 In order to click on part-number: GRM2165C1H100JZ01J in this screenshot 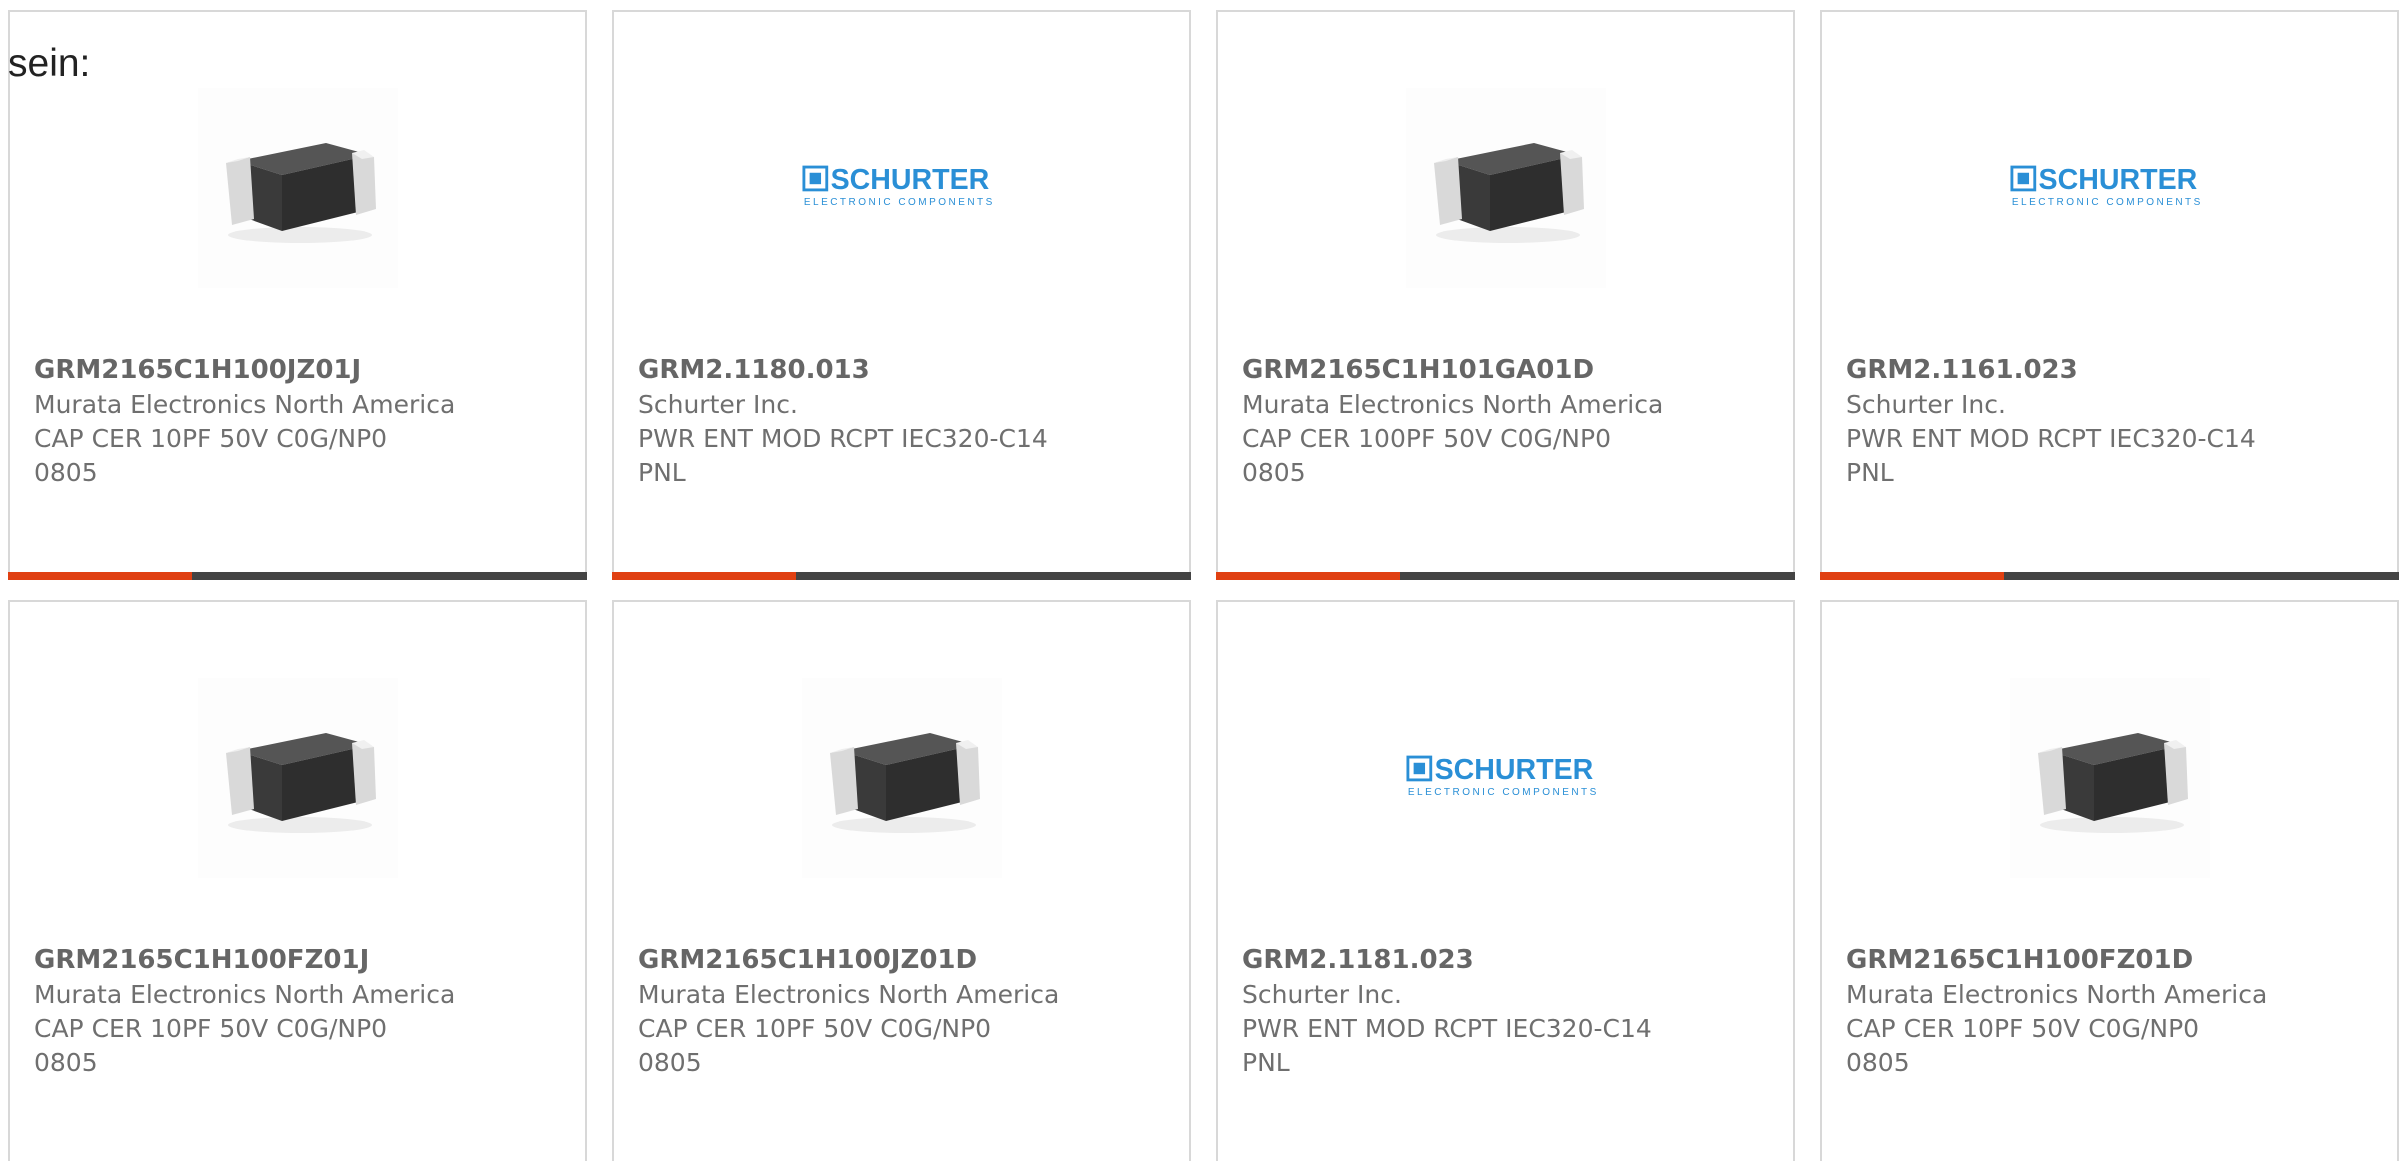, I will do `click(297, 370)`.